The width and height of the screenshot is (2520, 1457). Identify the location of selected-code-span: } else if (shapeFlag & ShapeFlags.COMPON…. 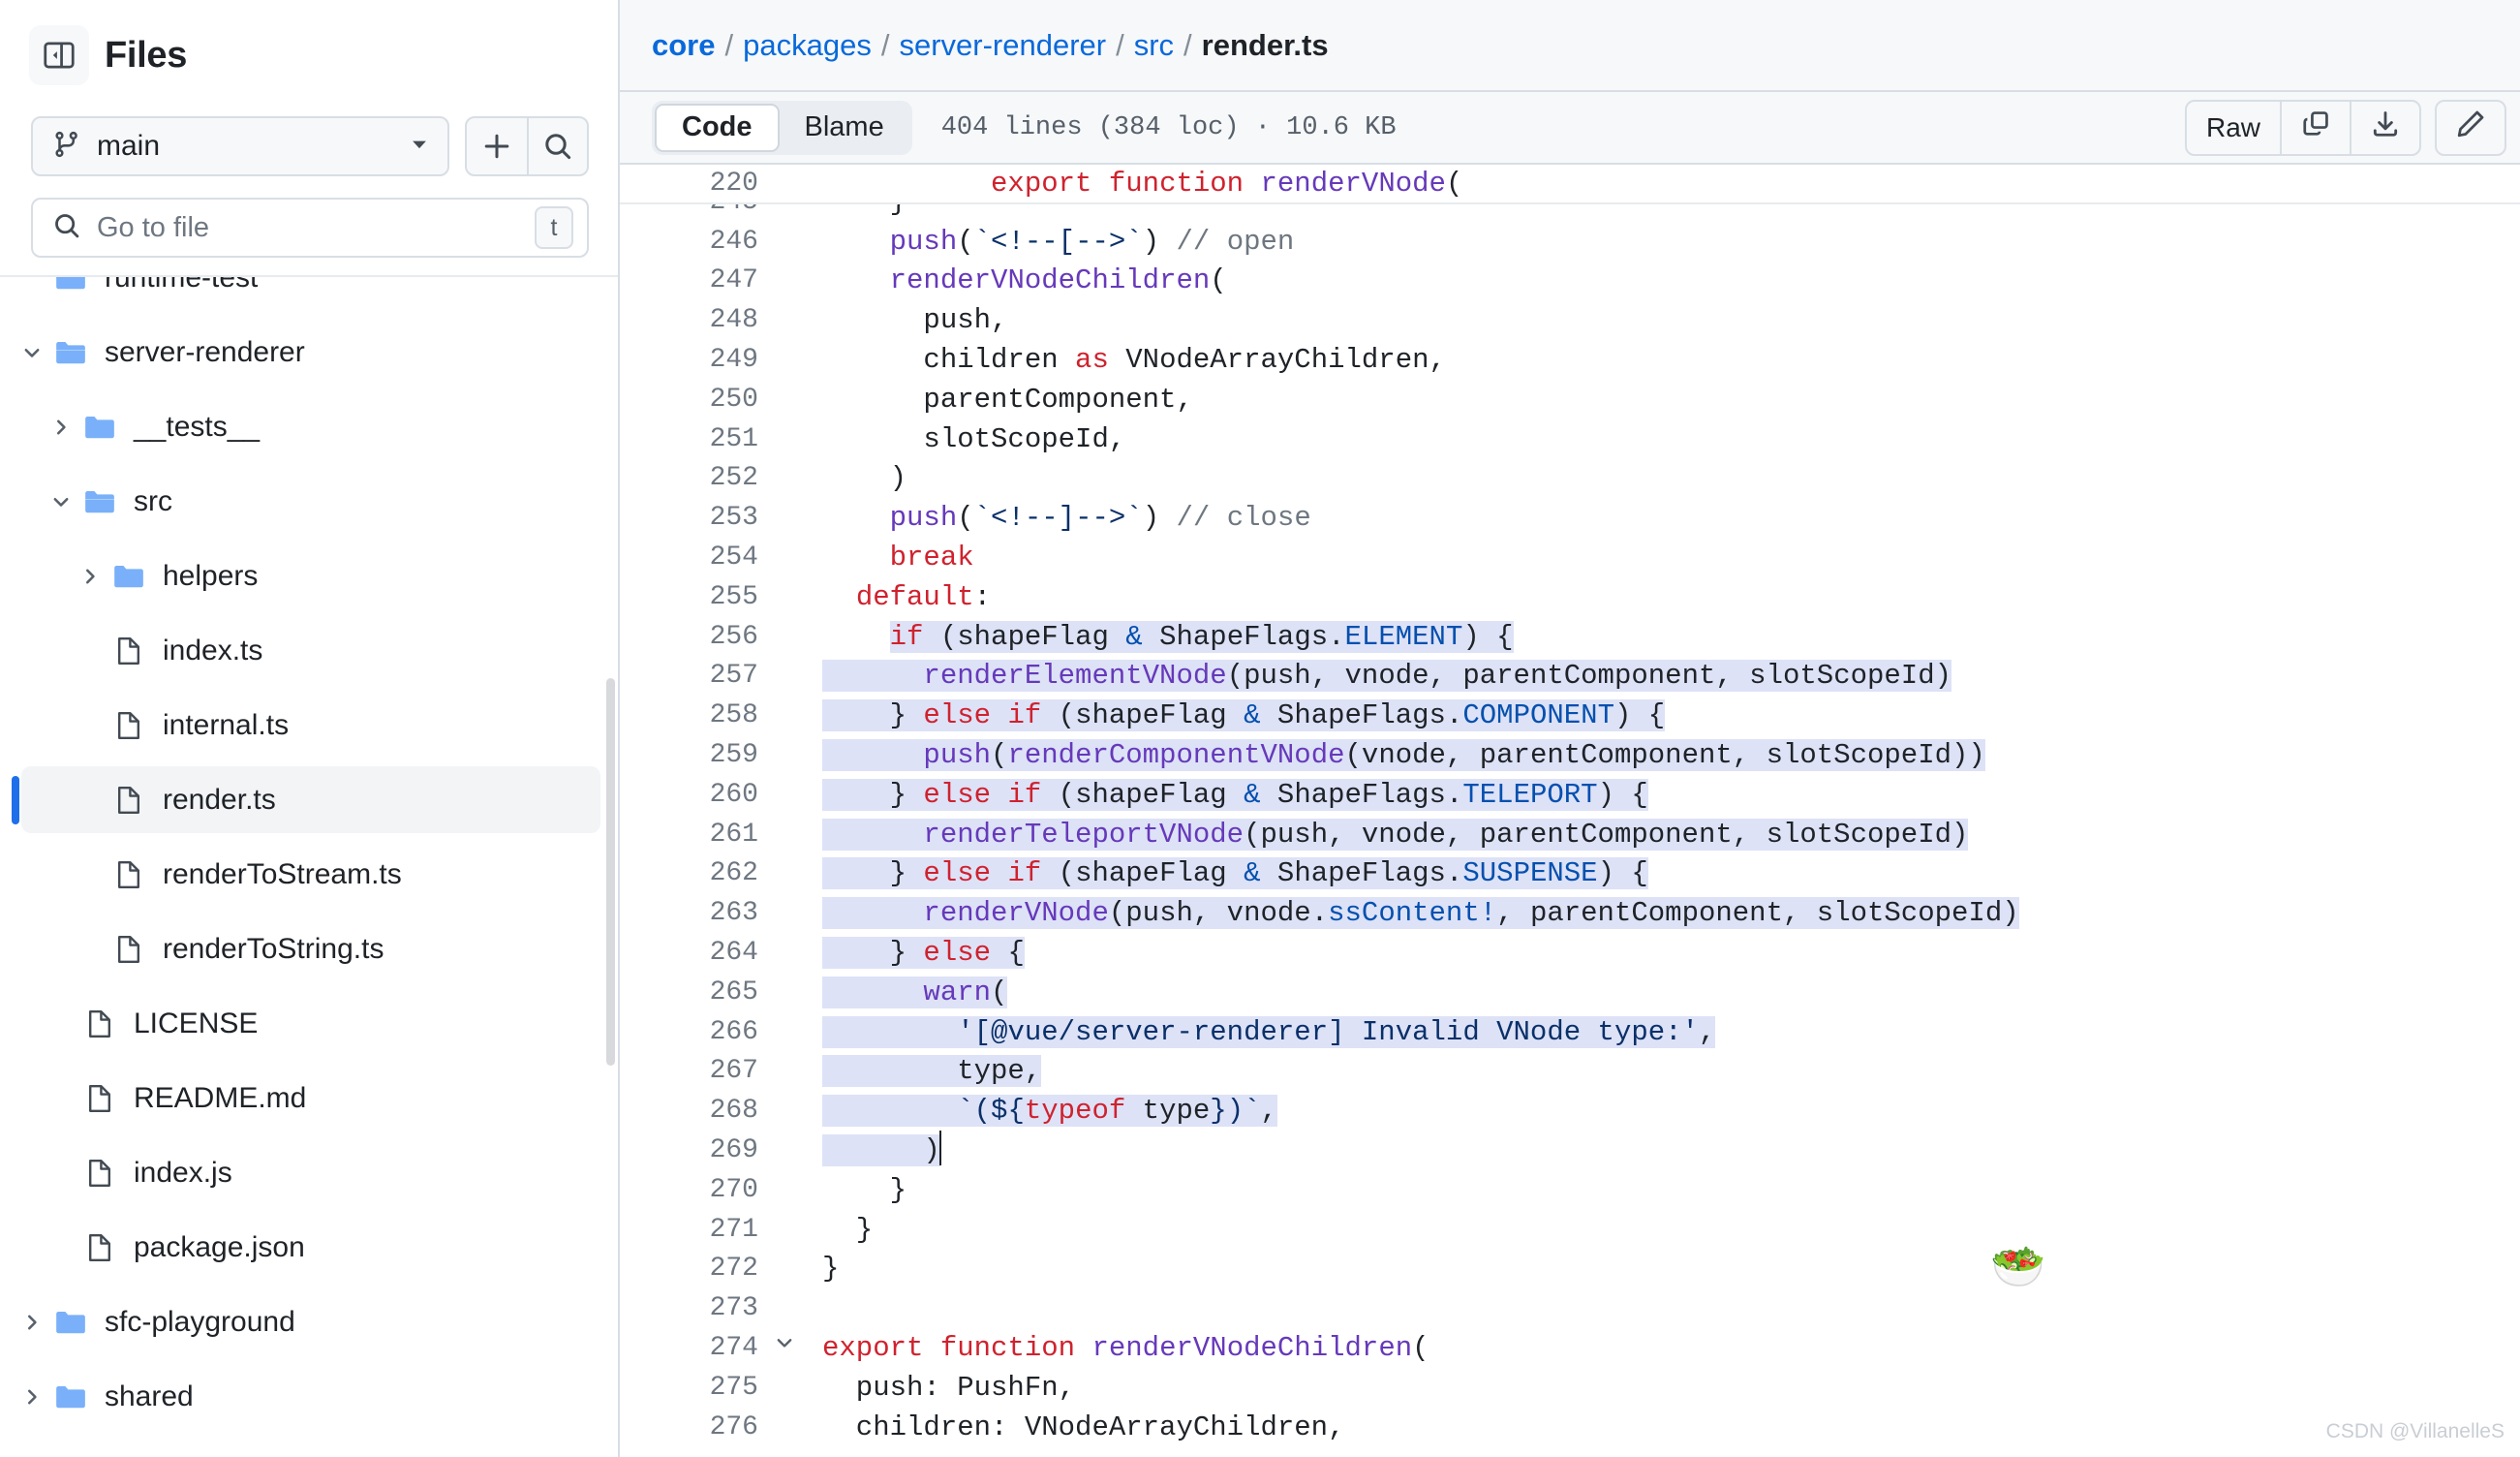
(1244, 715).